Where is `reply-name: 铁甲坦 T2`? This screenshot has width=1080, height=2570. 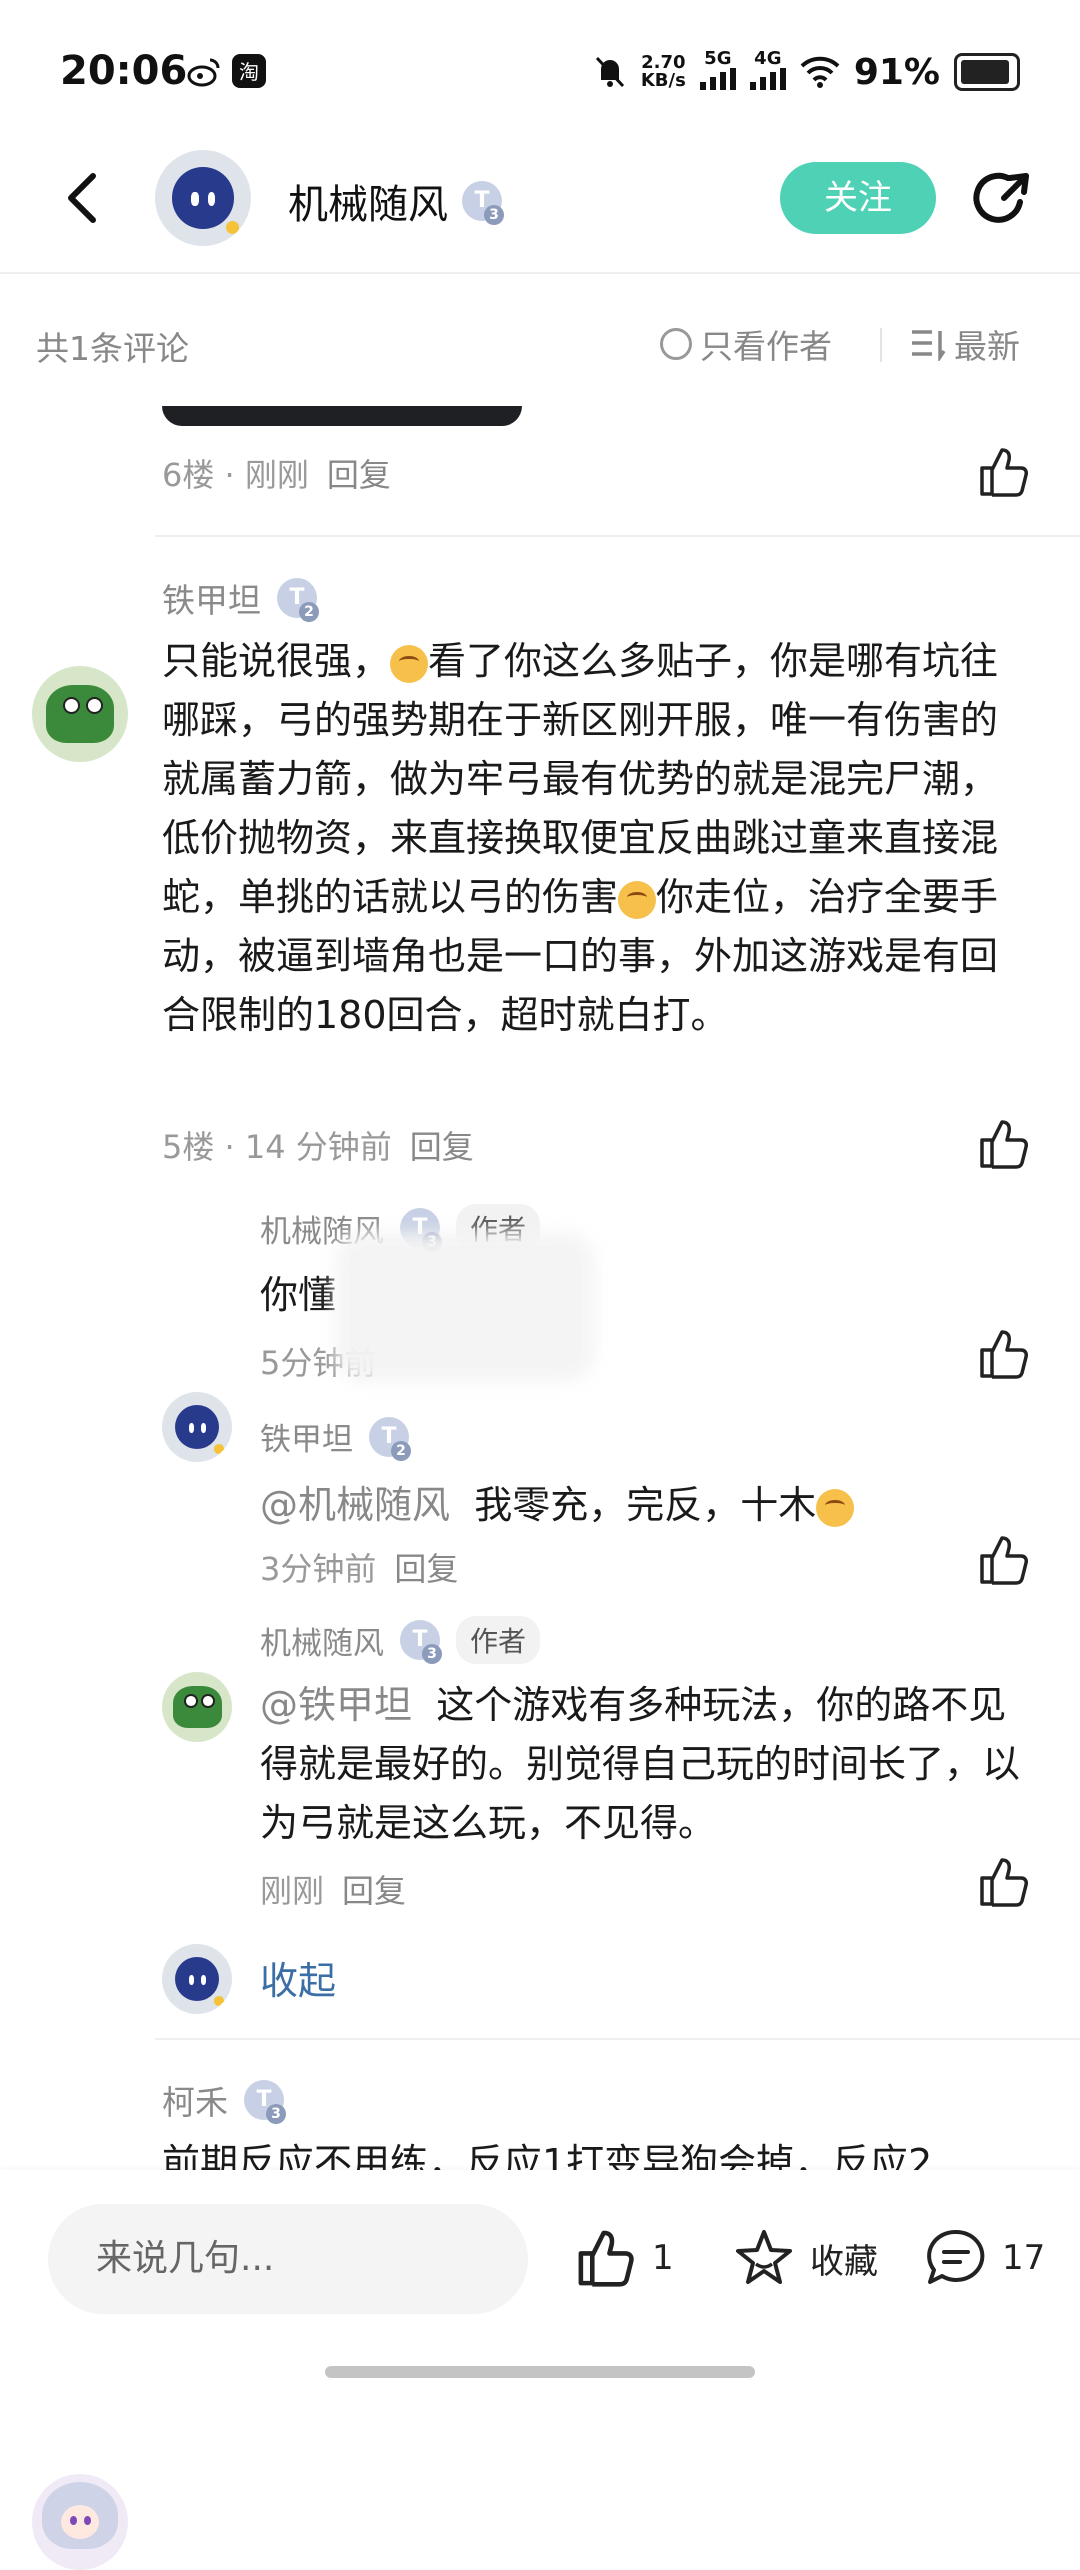 reply-name: 铁甲坦 T2 is located at coordinates (335, 1437).